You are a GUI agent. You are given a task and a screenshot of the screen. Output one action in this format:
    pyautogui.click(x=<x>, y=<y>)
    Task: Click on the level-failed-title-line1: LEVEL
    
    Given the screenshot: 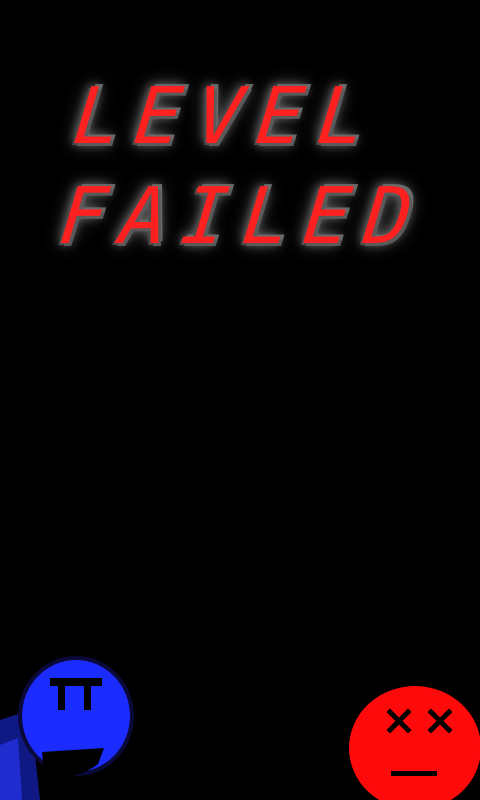 What is the action you would take?
    pyautogui.click(x=226, y=117)
    